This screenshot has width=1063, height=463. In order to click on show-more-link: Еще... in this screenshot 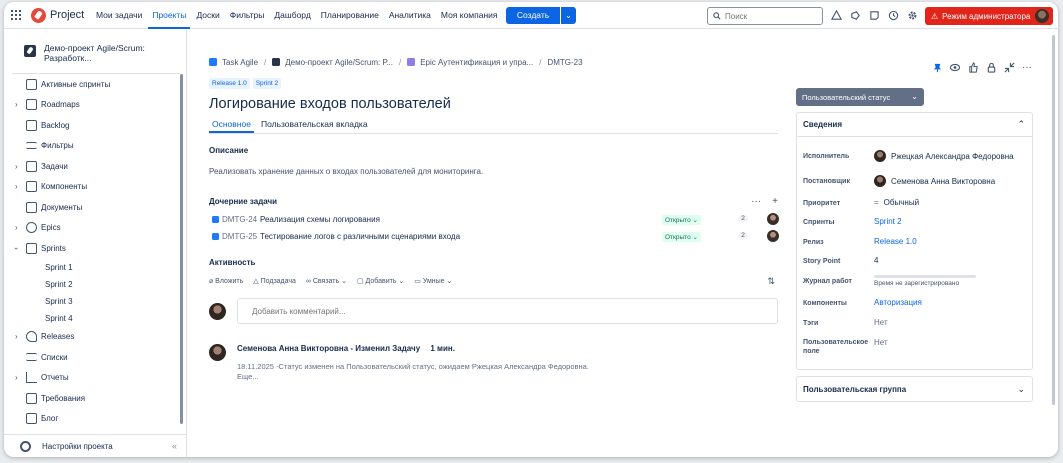, I will do `click(413, 377)`.